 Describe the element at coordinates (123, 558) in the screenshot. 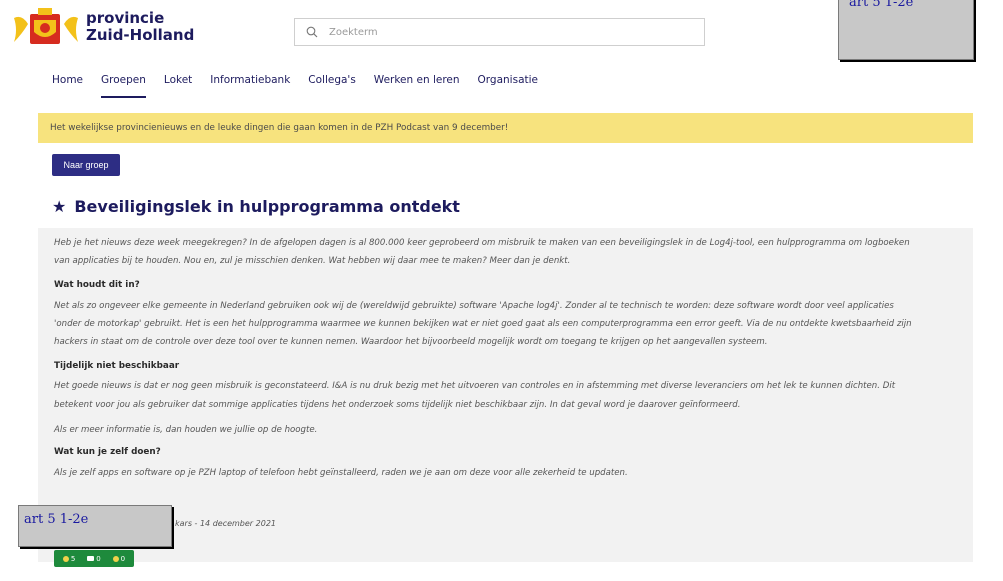

I see `likes-count: 0` at that location.